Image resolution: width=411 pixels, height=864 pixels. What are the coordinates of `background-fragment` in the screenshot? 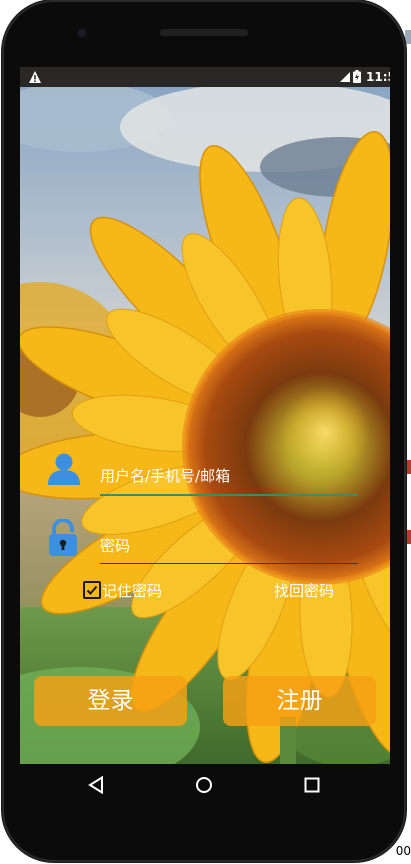 It's located at (408, 37).